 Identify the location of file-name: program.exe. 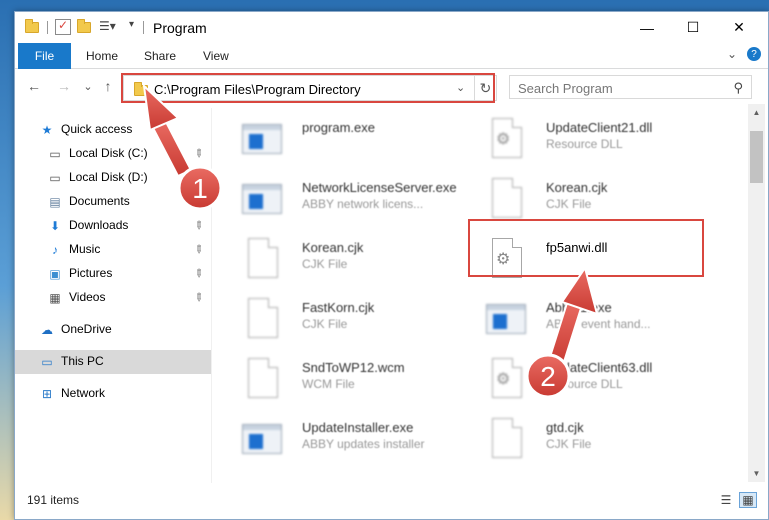
(338, 127).